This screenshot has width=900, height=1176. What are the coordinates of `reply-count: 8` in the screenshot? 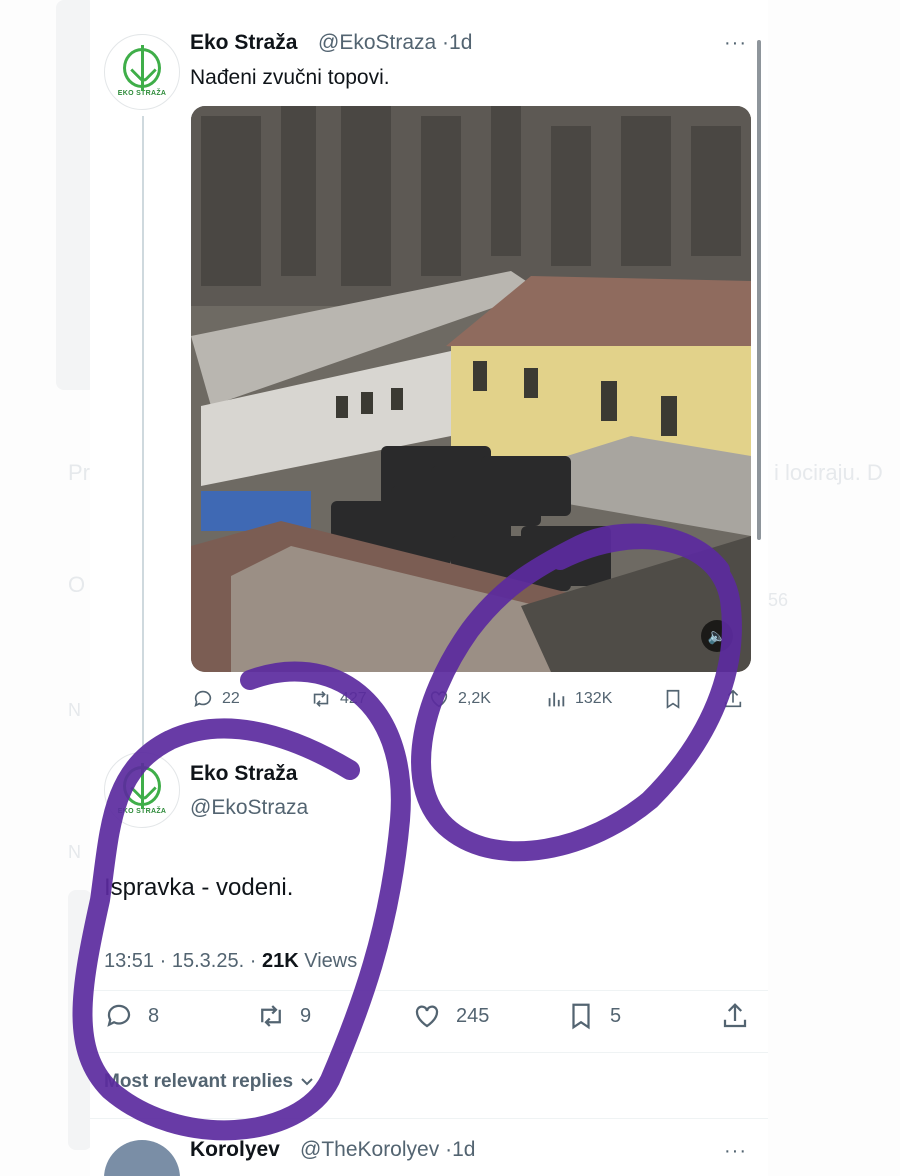 It's located at (154, 1015).